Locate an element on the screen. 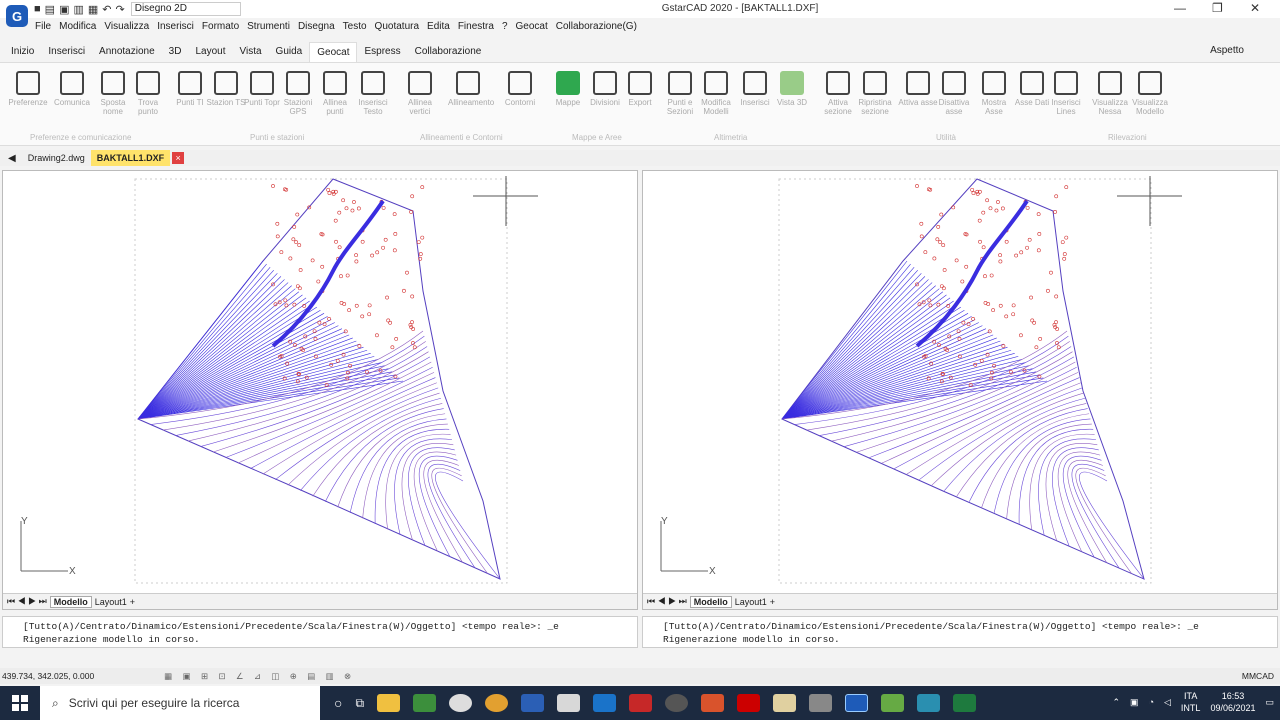 Image resolution: width=1280 pixels, height=720 pixels. tab-collaborazione: Collaborazione is located at coordinates (448, 52).